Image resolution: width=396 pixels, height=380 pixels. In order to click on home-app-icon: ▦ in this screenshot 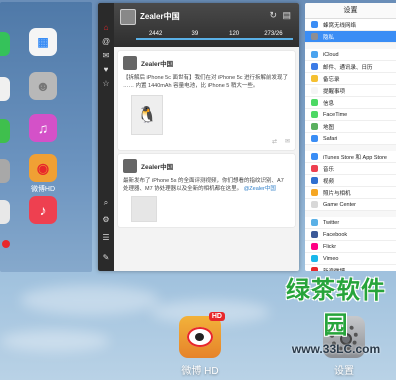, I will do `click(43, 42)`.